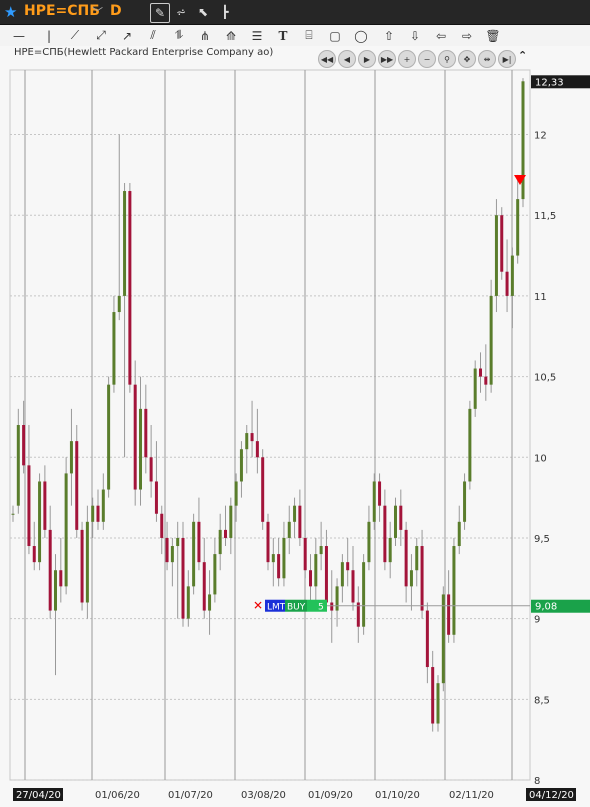 The image size is (590, 807). What do you see at coordinates (546, 607) in the screenshot?
I see `line-price-label: 9,08` at bounding box center [546, 607].